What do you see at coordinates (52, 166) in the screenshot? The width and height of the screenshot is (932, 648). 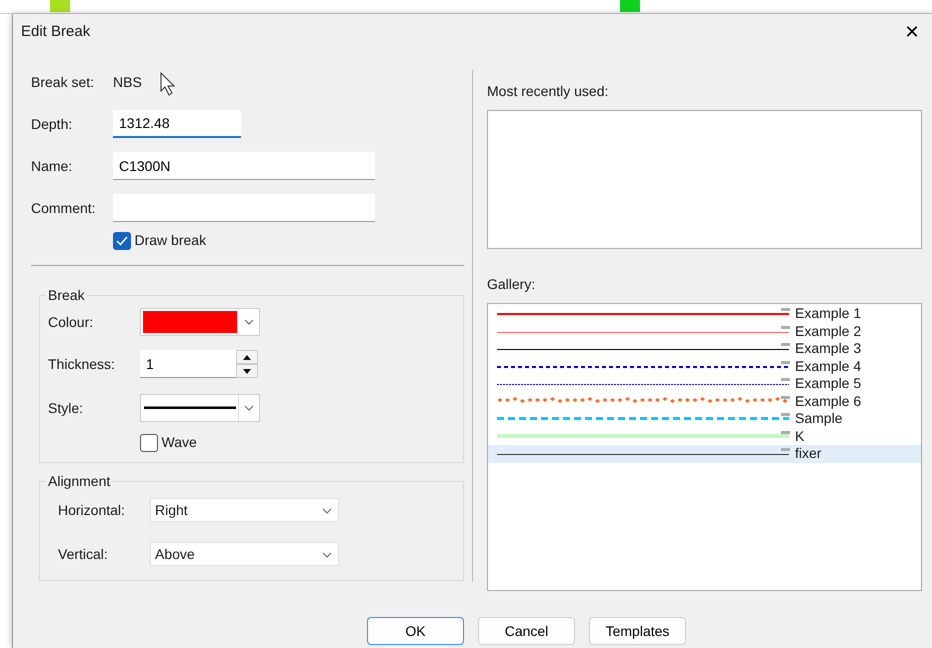 I see `field-label: Name:` at bounding box center [52, 166].